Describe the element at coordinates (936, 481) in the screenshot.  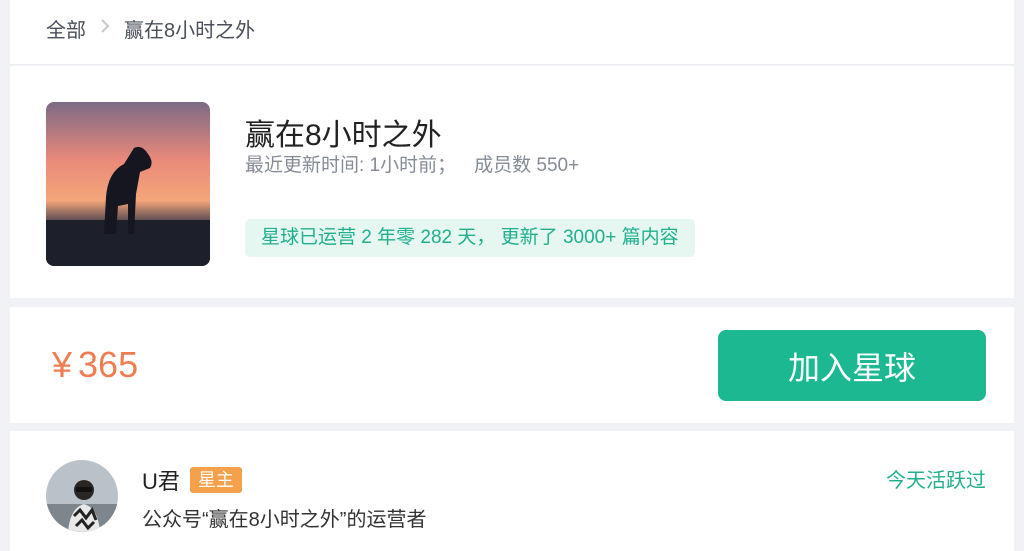
I see `activity-status: 今天活跃过` at that location.